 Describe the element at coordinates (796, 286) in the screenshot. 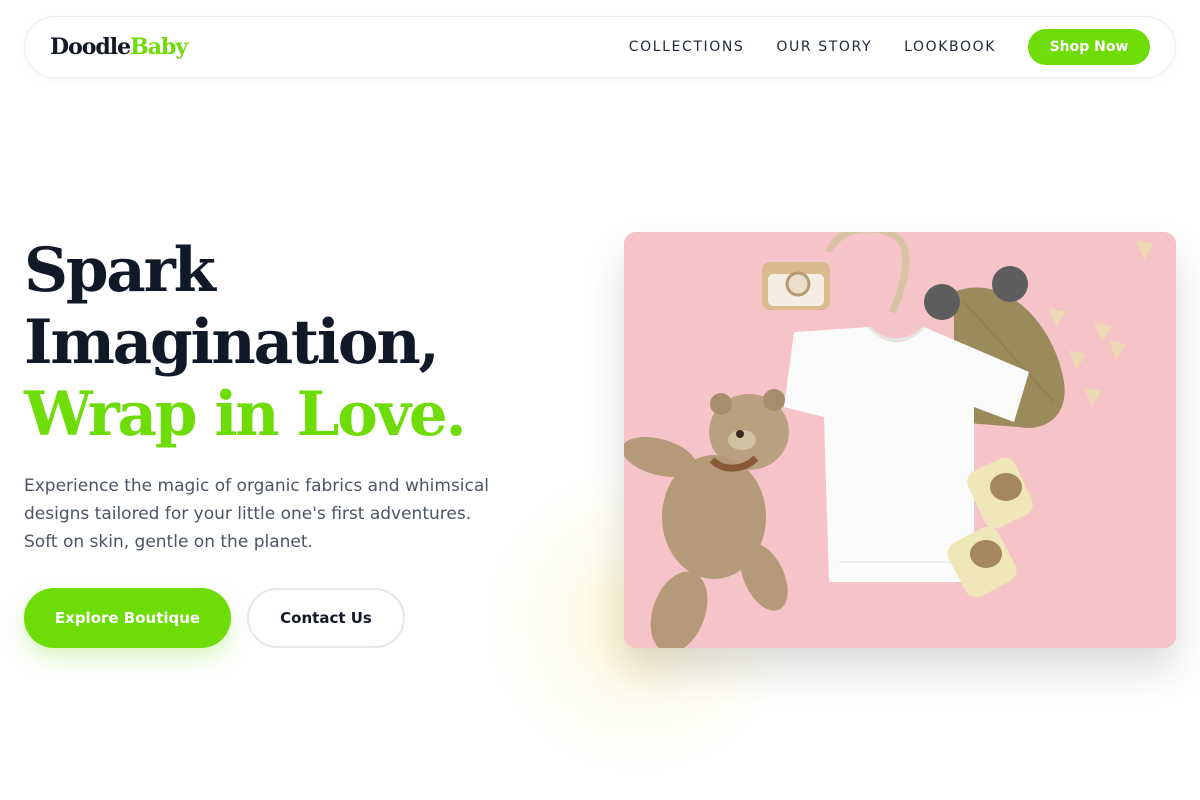

I see `toy-camera` at that location.